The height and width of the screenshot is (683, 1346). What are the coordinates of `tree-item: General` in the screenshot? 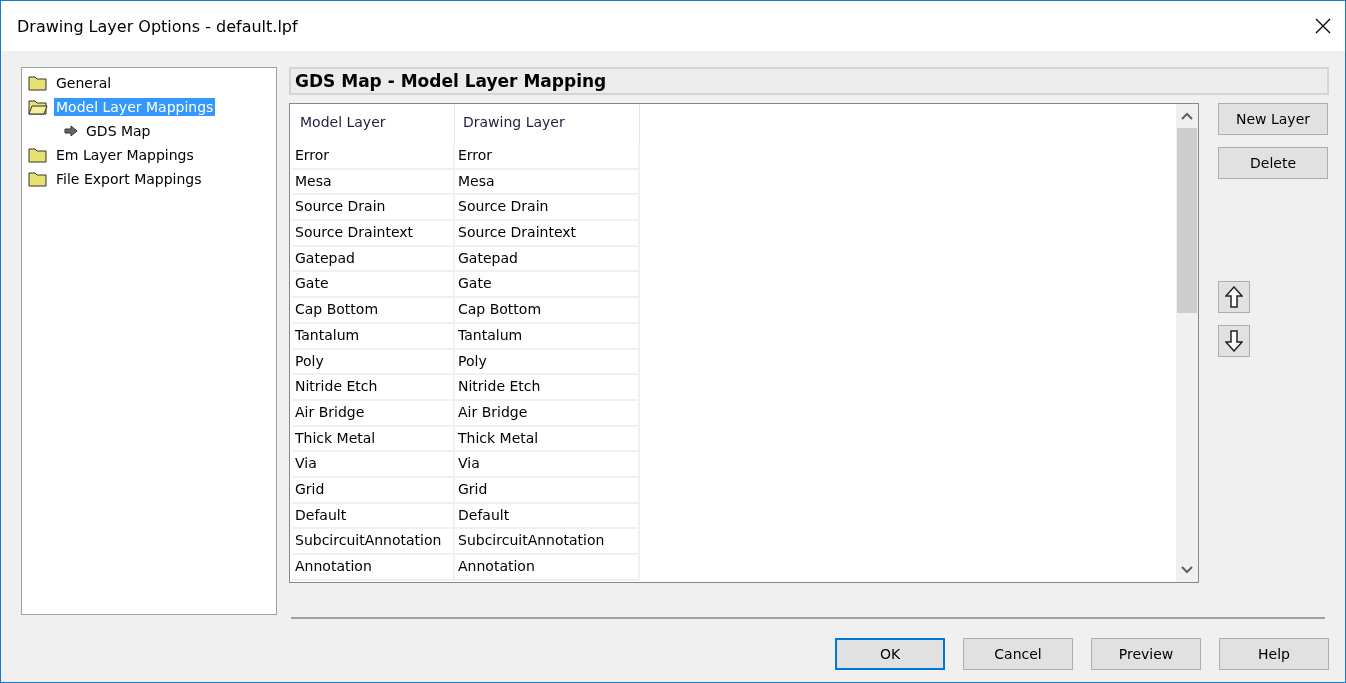 It's located at (84, 83).